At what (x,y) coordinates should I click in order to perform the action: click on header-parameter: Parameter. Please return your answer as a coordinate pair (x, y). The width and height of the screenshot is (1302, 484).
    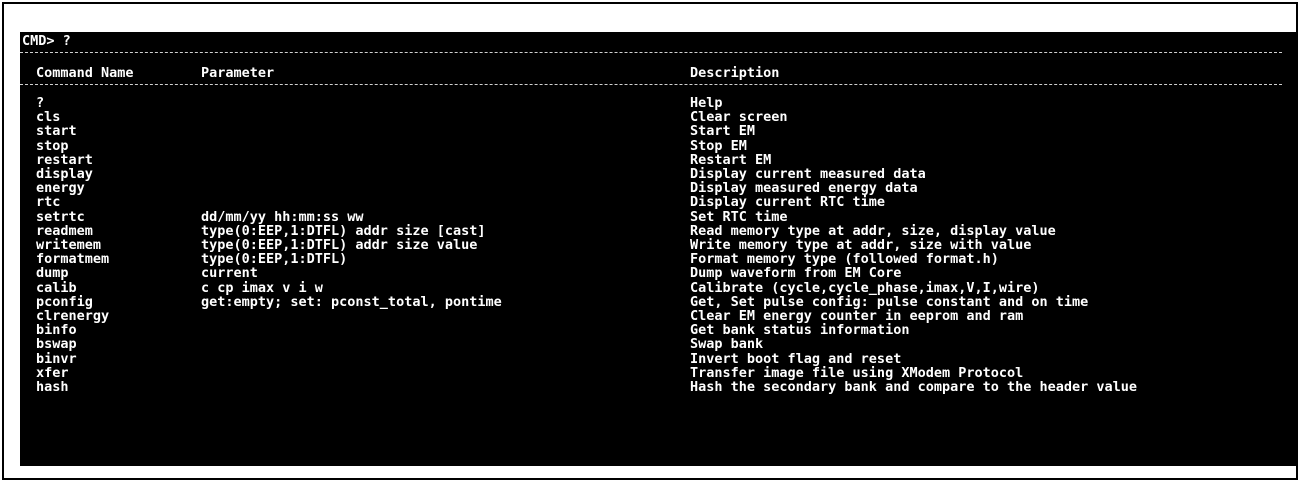
    Looking at the image, I should click on (238, 73).